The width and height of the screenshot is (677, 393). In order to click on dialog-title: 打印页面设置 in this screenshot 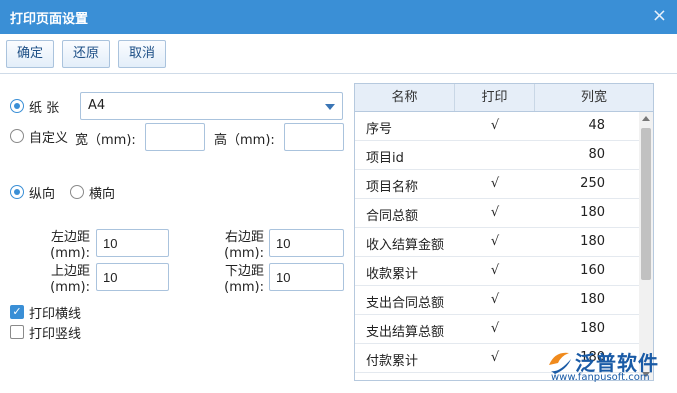, I will do `click(49, 19)`.